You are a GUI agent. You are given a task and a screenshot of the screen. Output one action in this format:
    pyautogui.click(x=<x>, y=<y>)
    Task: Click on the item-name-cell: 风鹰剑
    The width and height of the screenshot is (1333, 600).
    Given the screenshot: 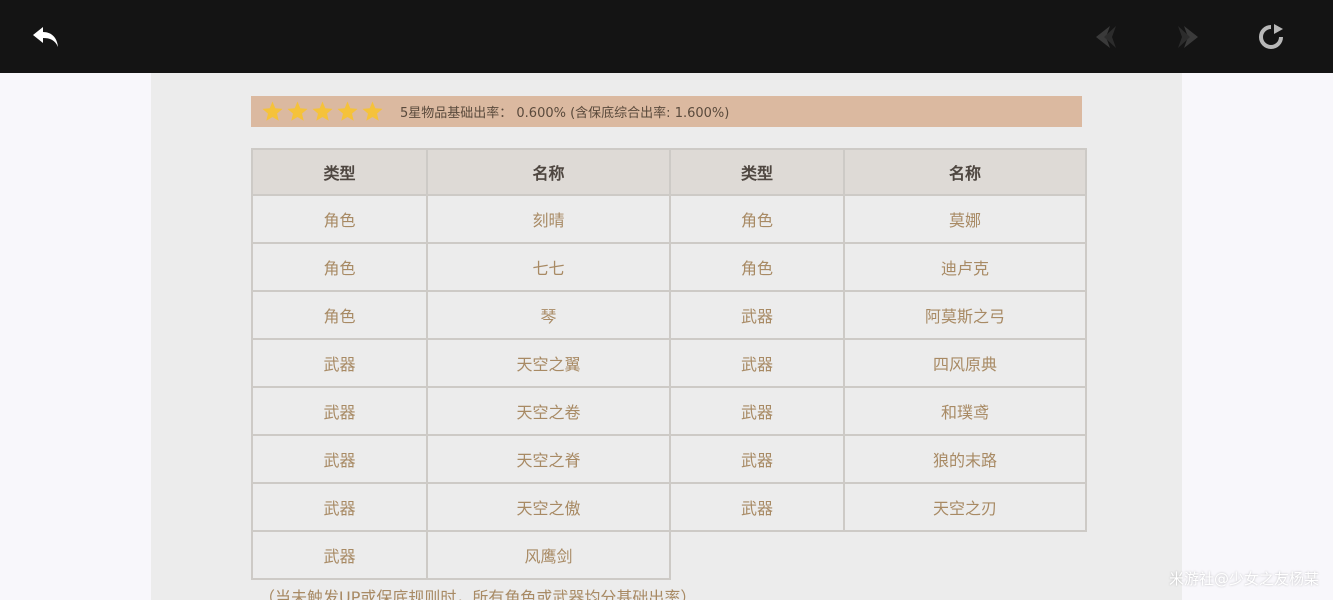 What is the action you would take?
    pyautogui.click(x=548, y=555)
    